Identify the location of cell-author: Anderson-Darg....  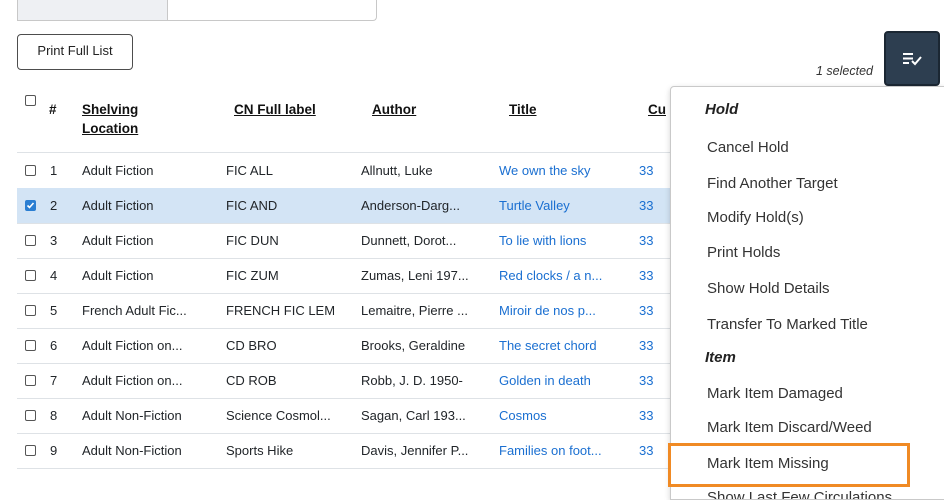
(410, 205).